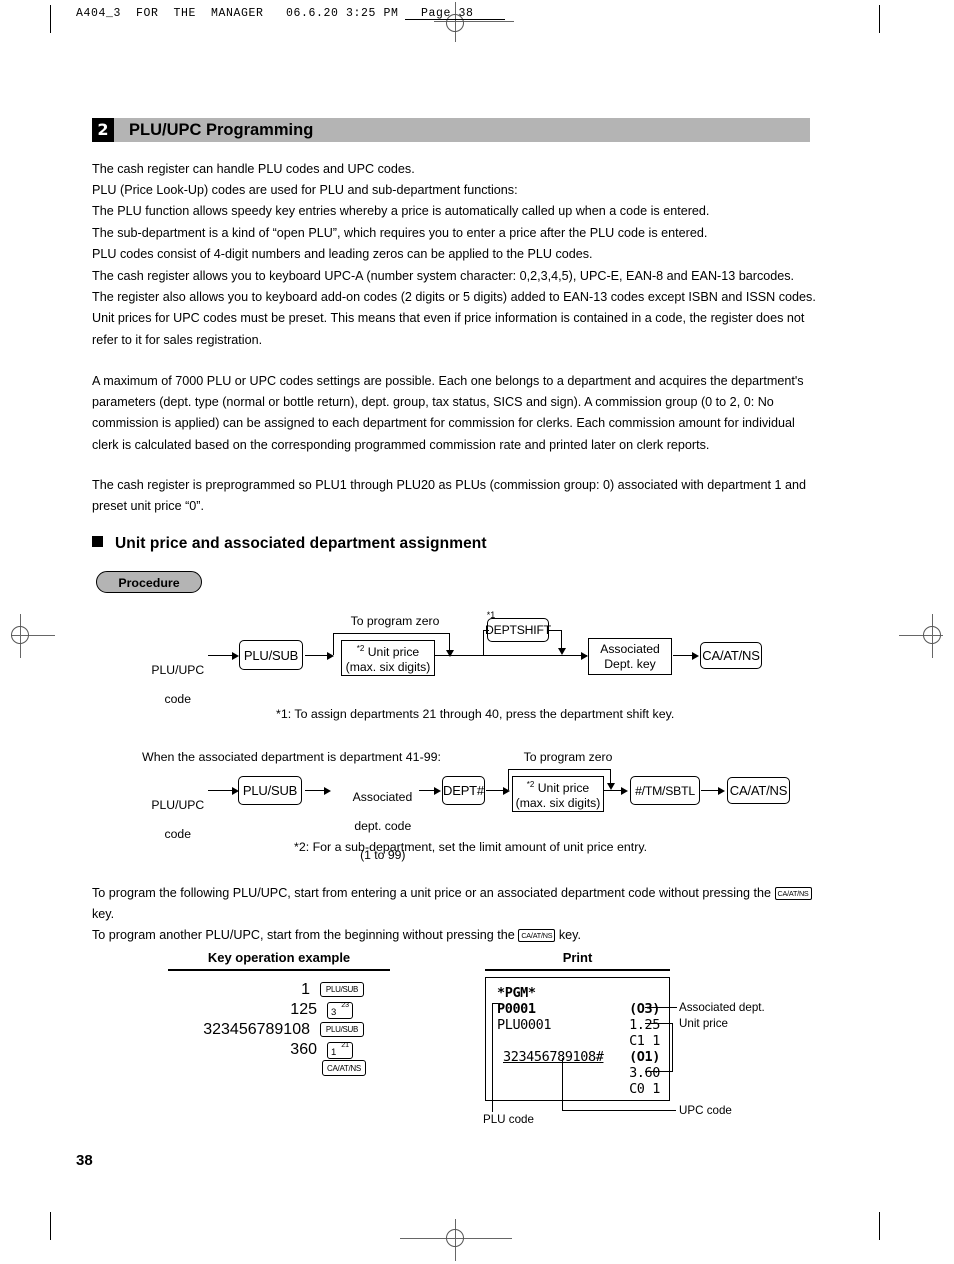  Describe the element at coordinates (926, 636) in the screenshot. I see `registration-mark-right` at that location.